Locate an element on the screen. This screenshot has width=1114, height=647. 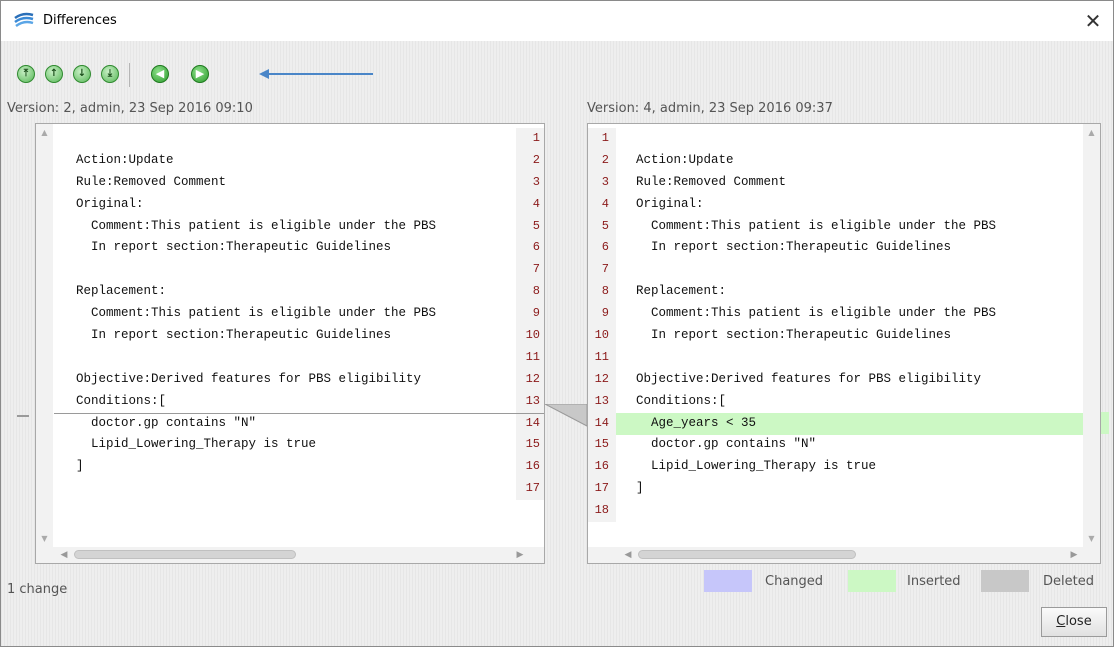
left-overview-marker is located at coordinates (23, 416).